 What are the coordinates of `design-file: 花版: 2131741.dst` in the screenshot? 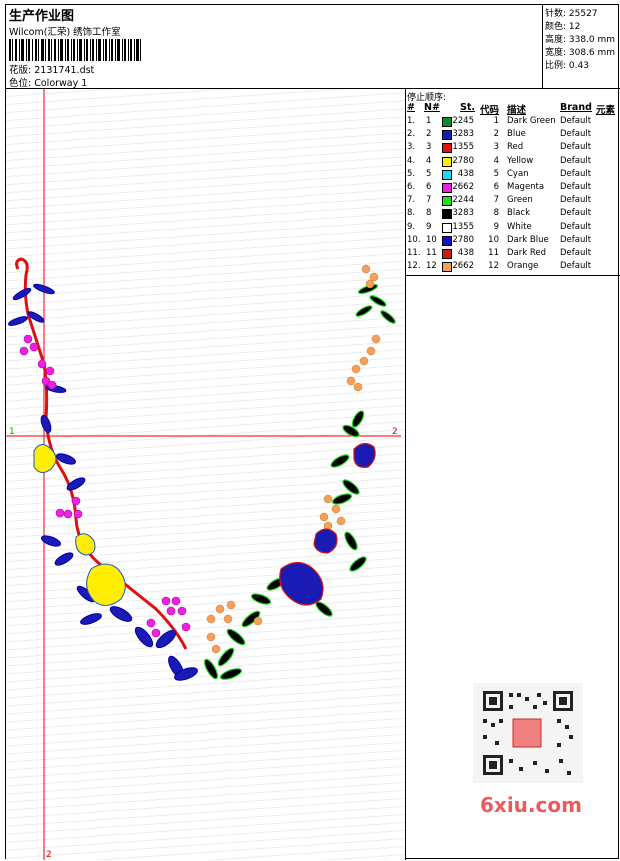 It's located at (52, 70).